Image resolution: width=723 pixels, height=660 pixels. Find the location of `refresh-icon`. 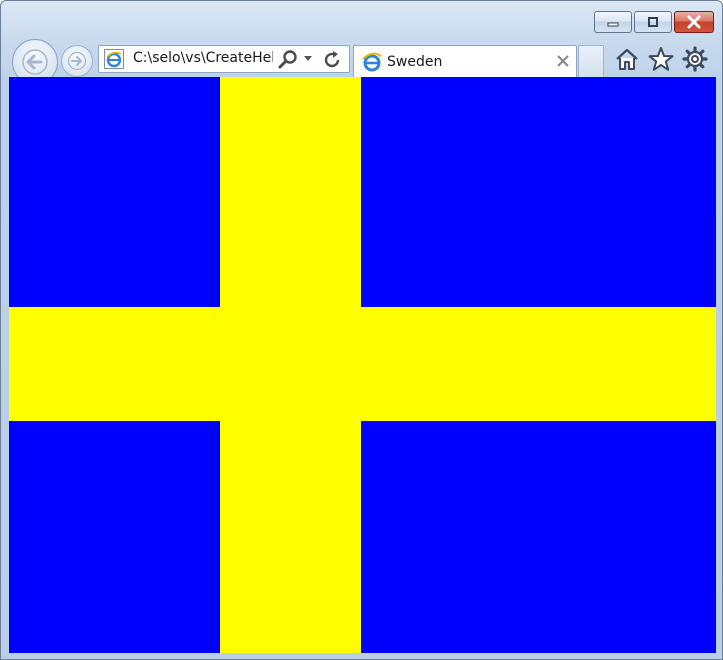

refresh-icon is located at coordinates (332, 60).